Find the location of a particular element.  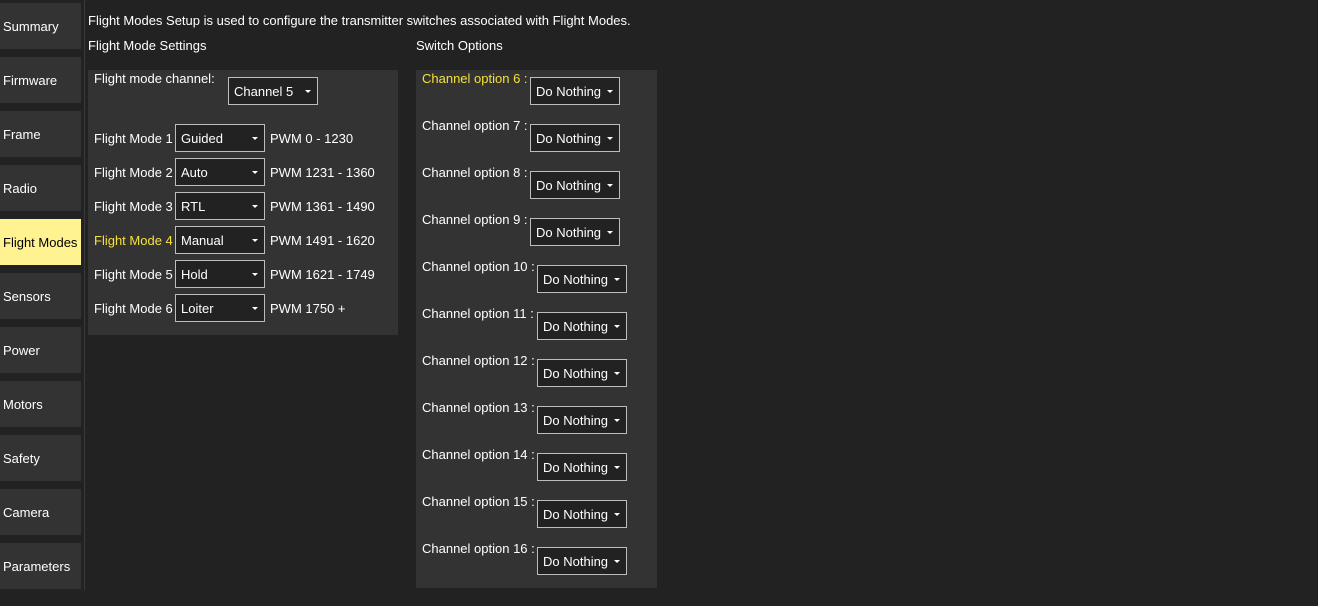

sidebar-item-label: Firmware is located at coordinates (30, 80).